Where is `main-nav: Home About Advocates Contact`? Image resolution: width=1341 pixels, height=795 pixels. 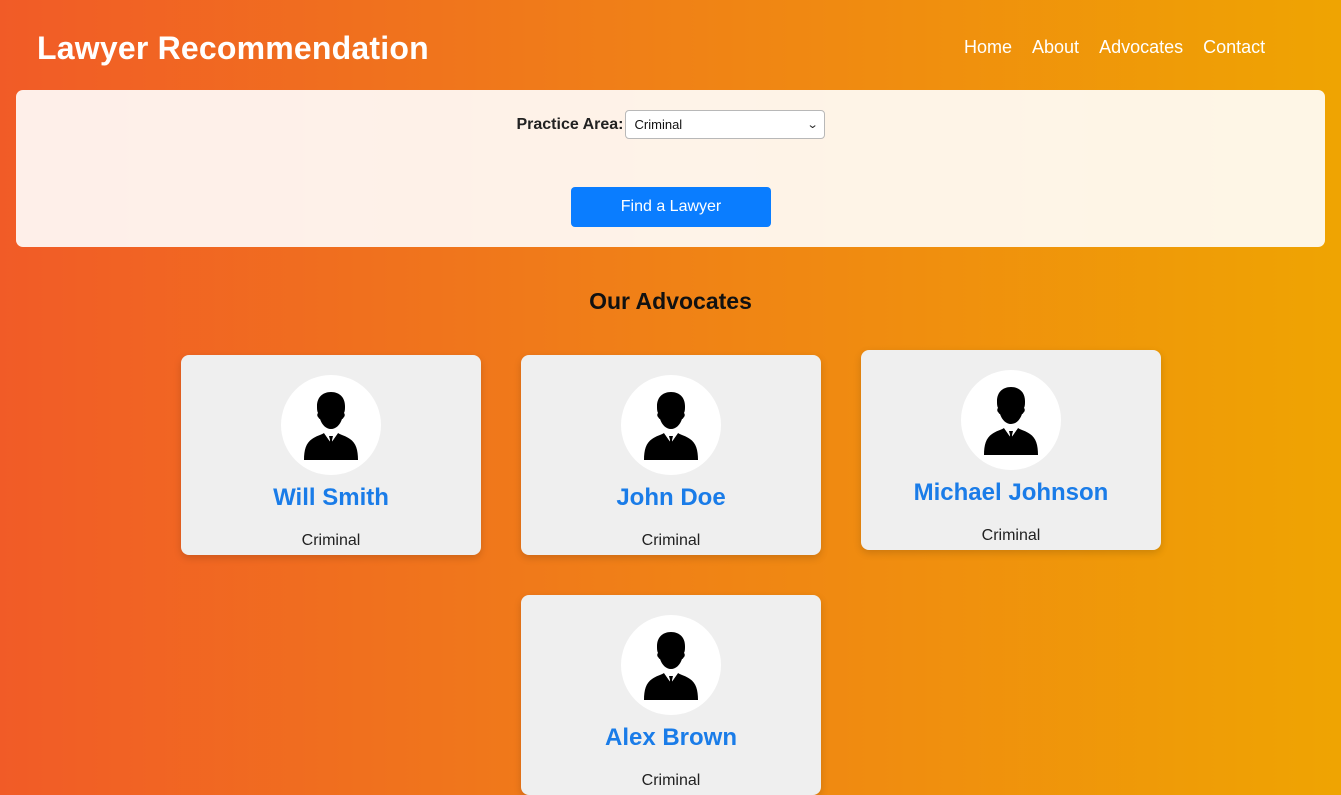
main-nav: Home About Advocates Contact is located at coordinates (1124, 47).